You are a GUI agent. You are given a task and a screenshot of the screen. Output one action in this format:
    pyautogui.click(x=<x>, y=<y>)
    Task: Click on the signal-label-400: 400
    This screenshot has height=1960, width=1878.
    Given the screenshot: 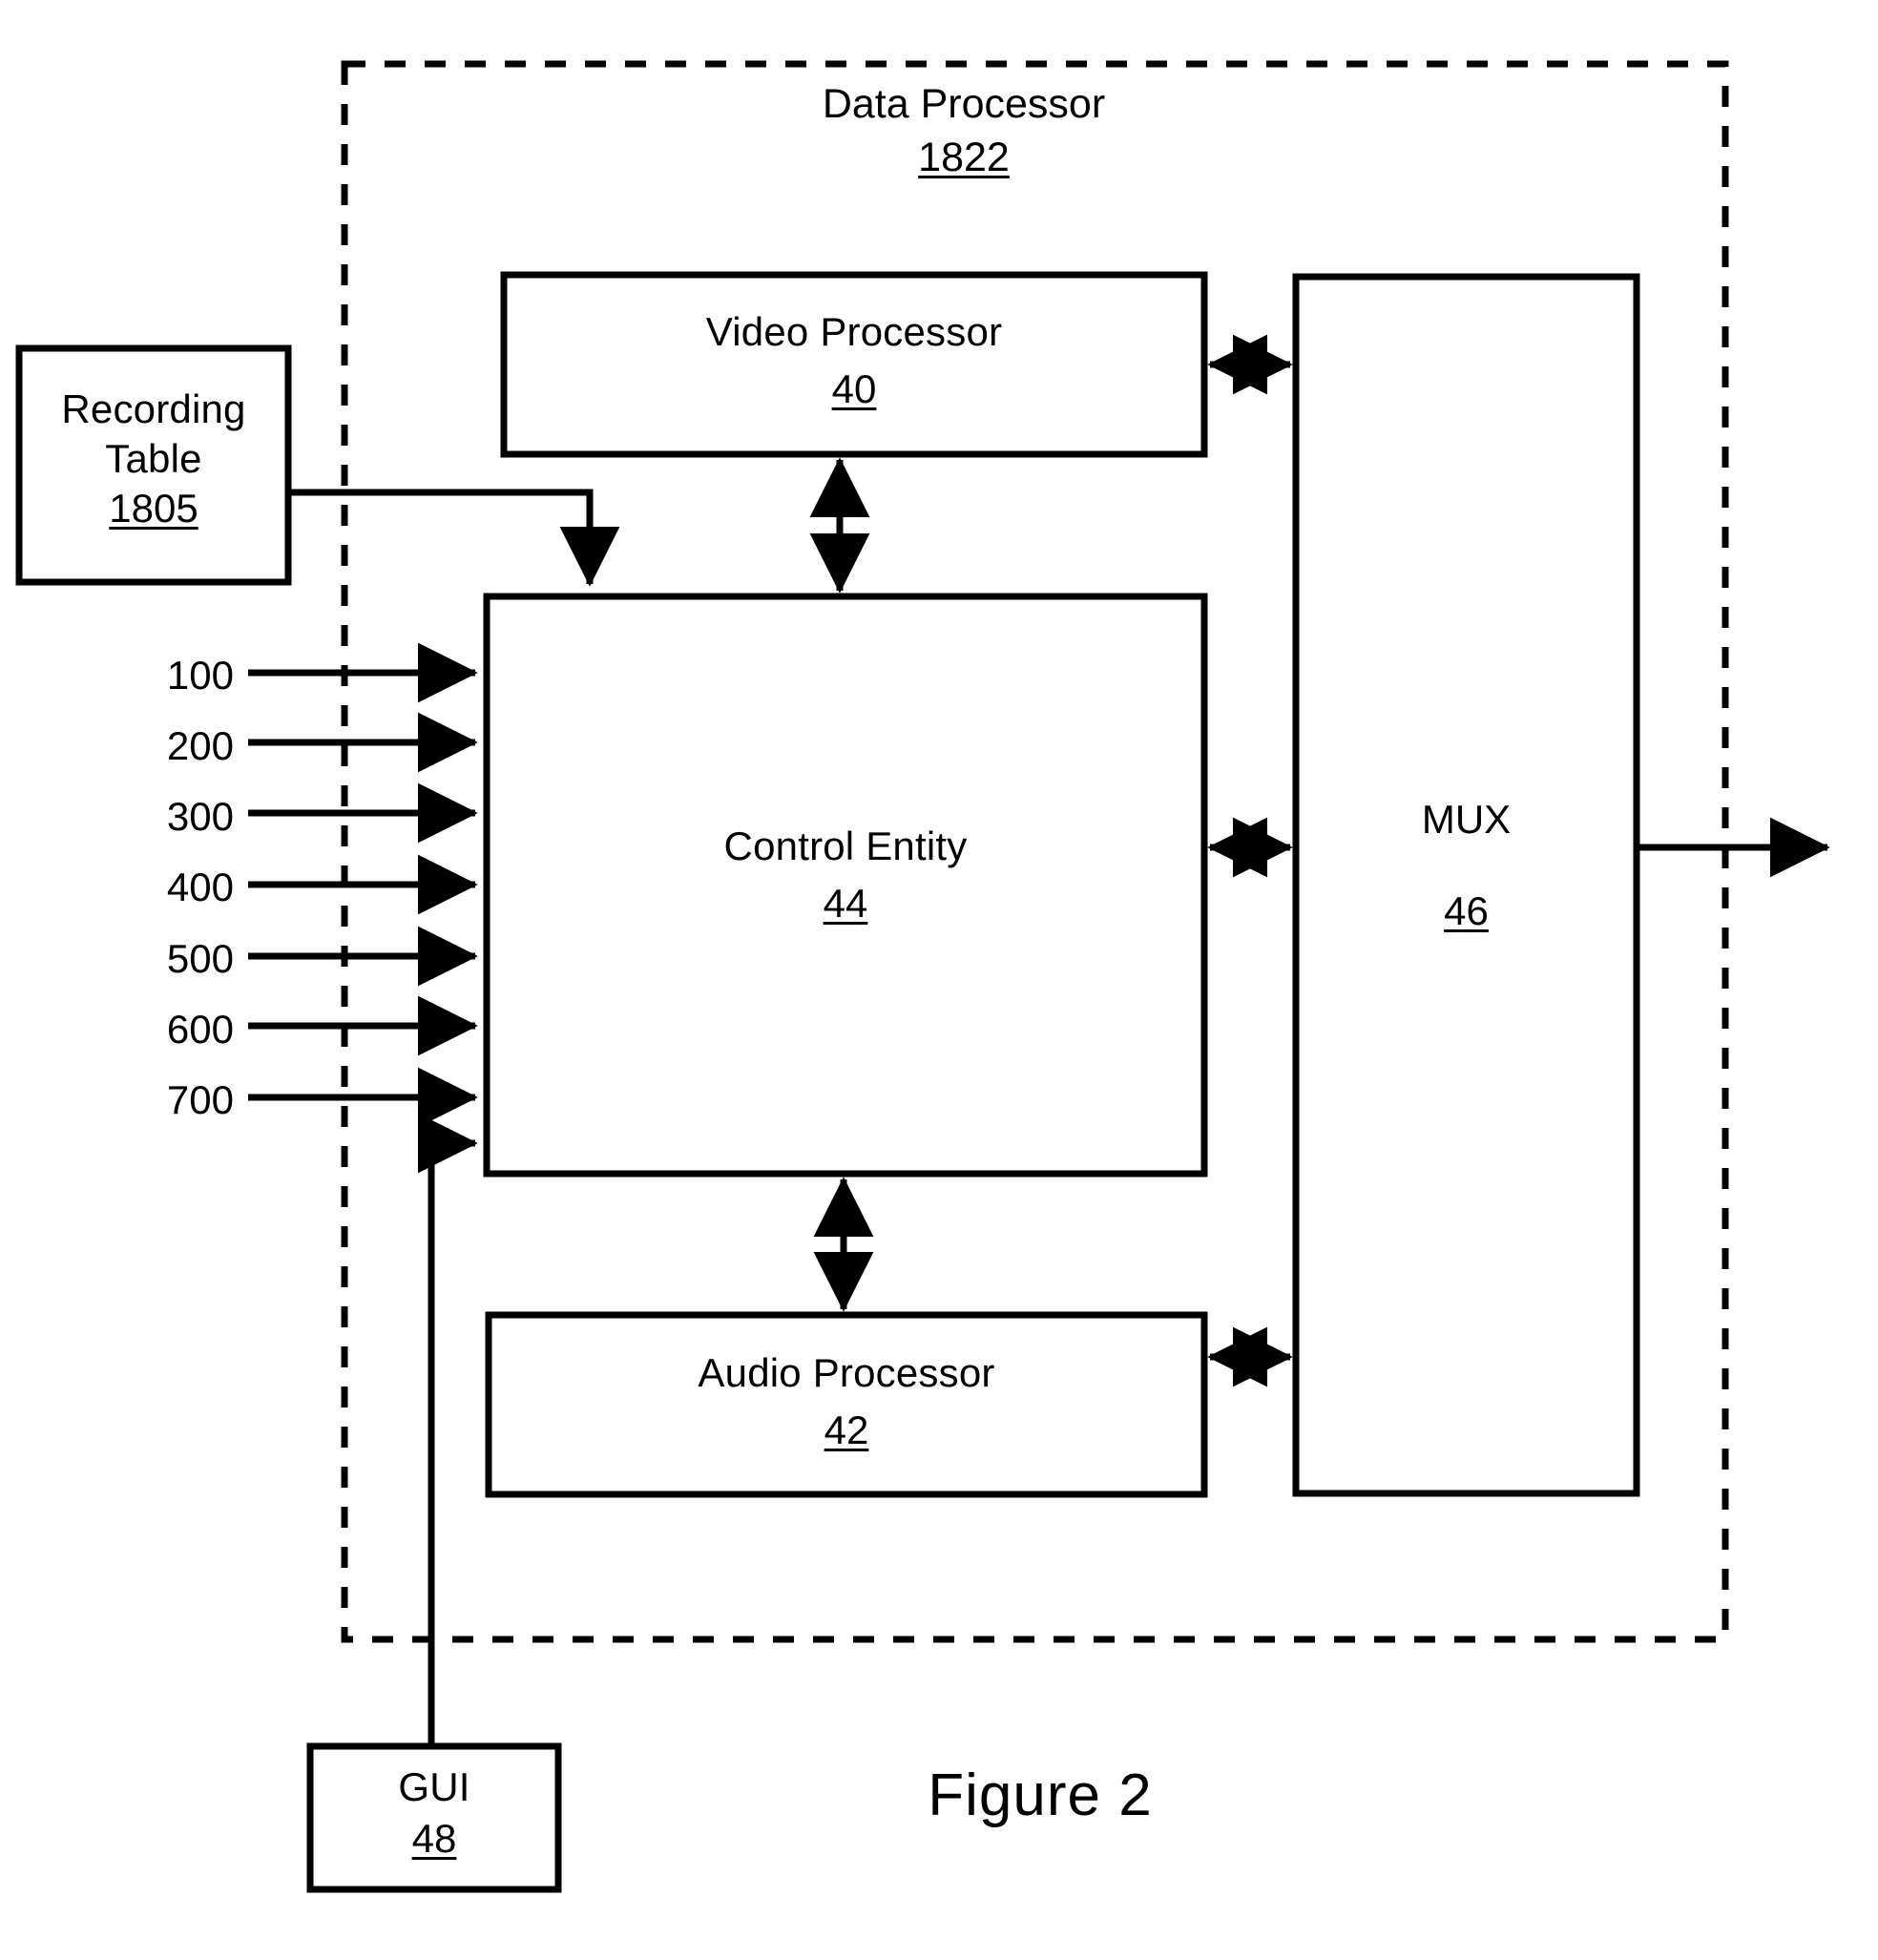 What is the action you would take?
    pyautogui.click(x=200, y=887)
    